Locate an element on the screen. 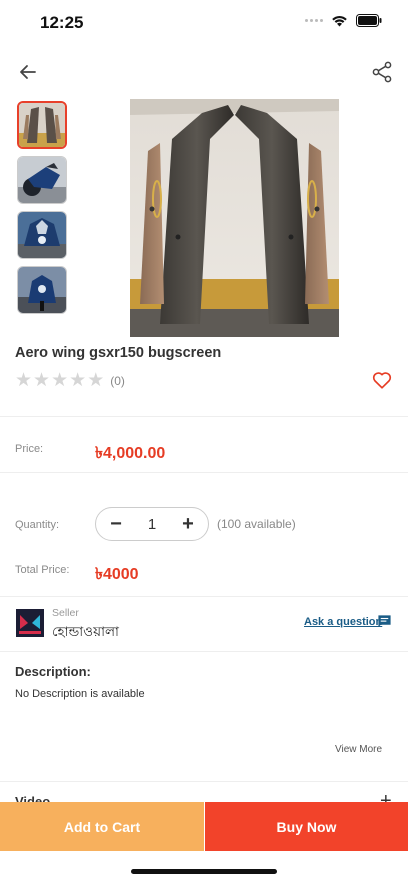 This screenshot has height=883, width=408. product-title: Aero wing gsxr150 bugscreen is located at coordinates (118, 353).